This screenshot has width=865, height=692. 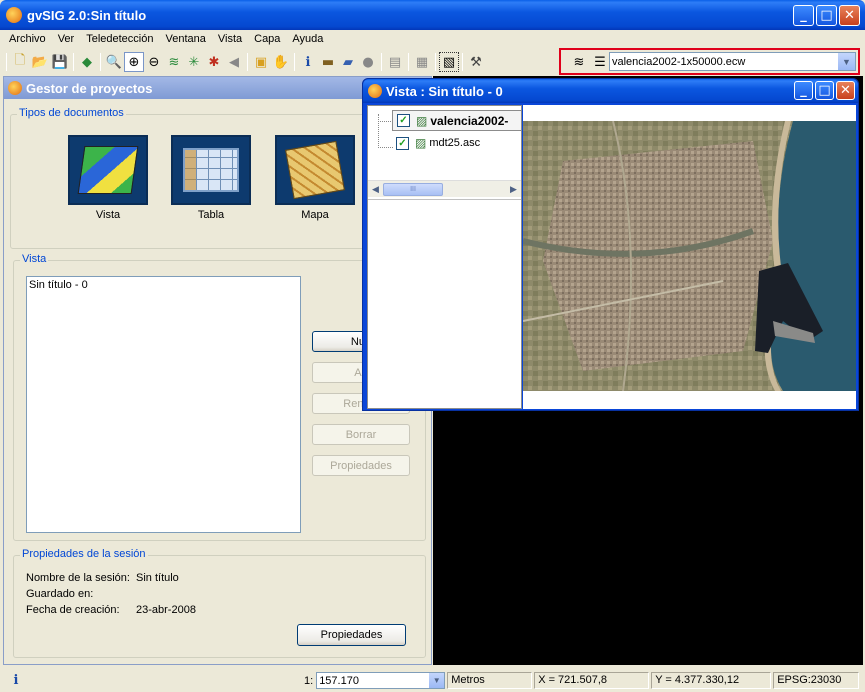 I want to click on doc-type-mapa: Mapa, so click(x=315, y=178).